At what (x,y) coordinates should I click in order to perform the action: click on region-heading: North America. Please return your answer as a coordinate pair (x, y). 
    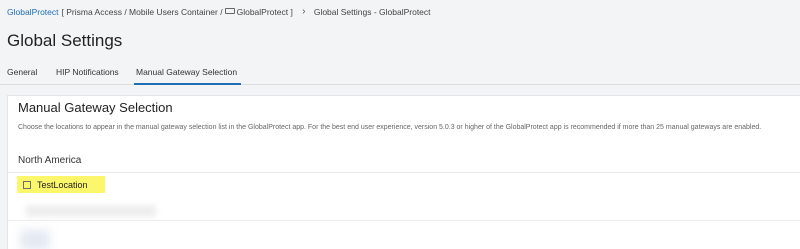
    Looking at the image, I should click on (50, 160).